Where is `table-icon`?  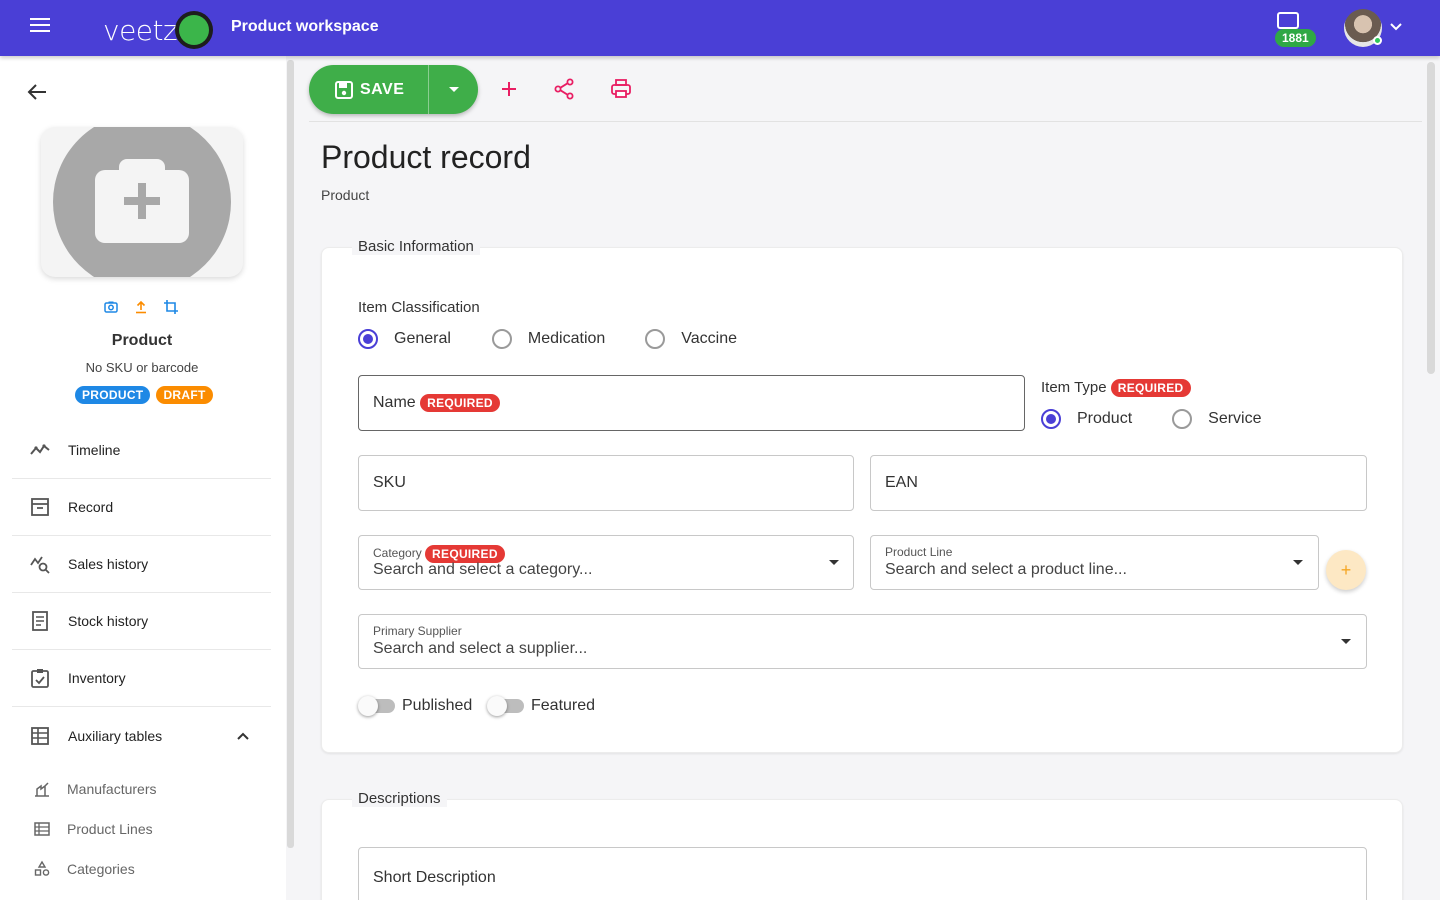 table-icon is located at coordinates (40, 735).